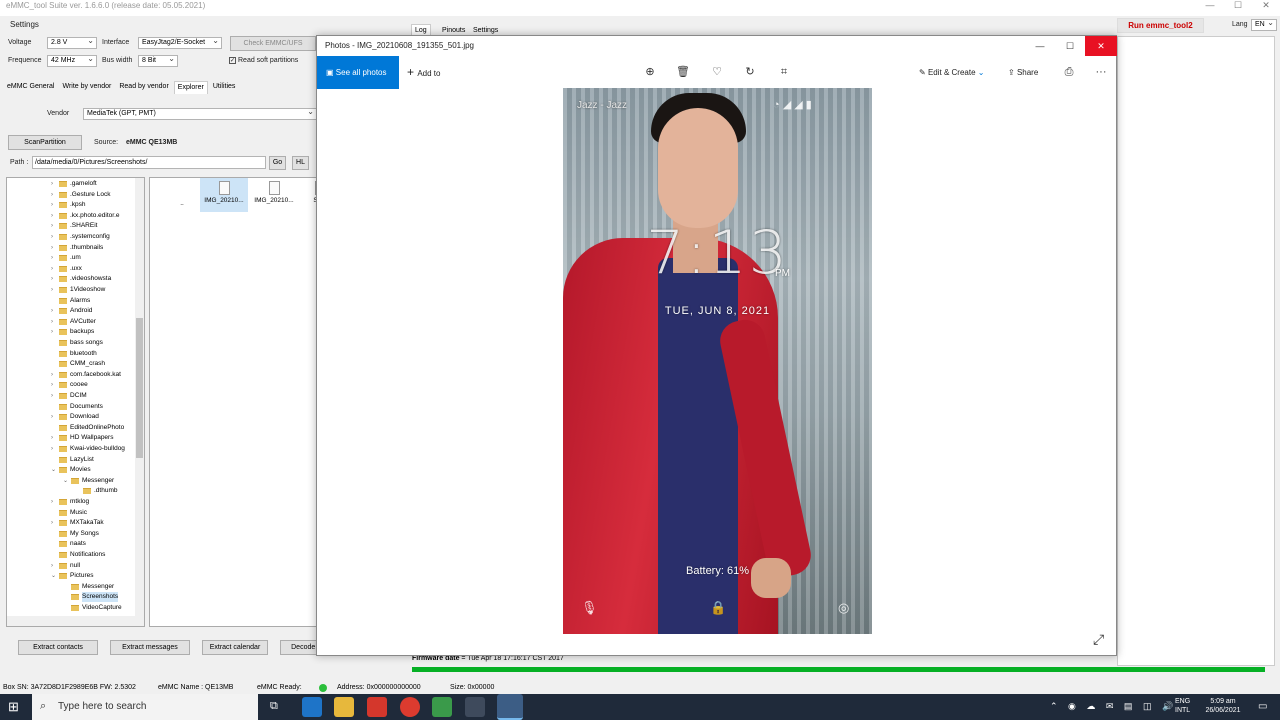 The height and width of the screenshot is (720, 1280). Describe the element at coordinates (1160, 25) in the screenshot. I see `run-emmc-tool2-button: Run emmc_tool2` at that location.